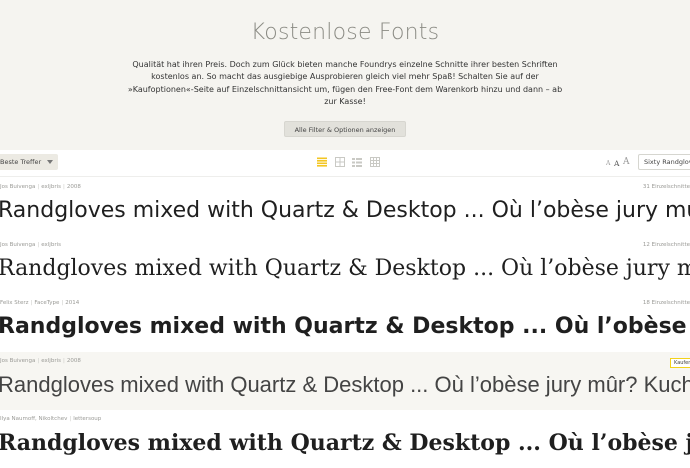  I want to click on compact-list-icon, so click(357, 162).